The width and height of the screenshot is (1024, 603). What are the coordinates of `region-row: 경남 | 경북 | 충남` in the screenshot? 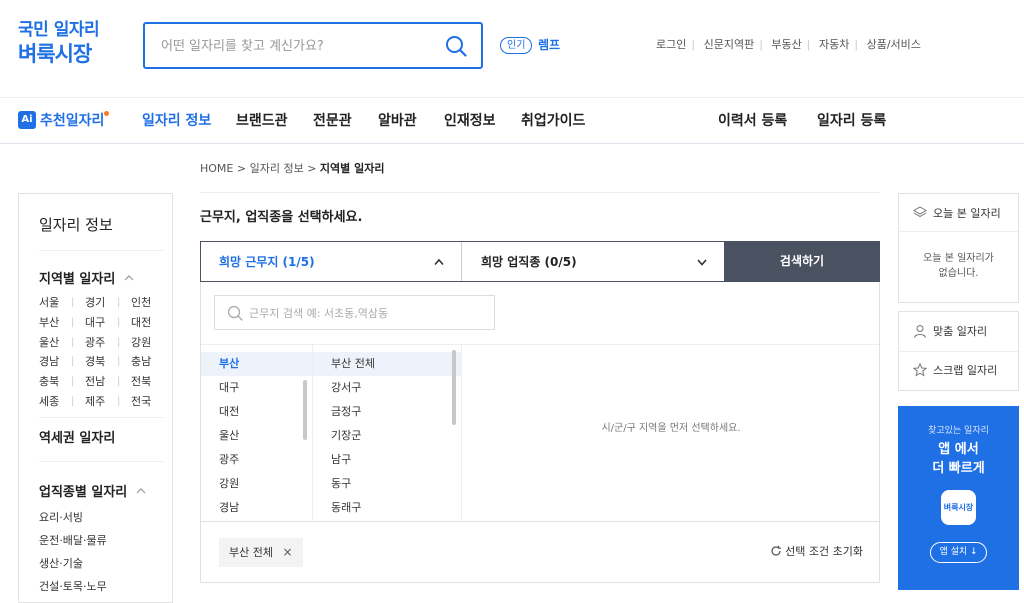 It's located at (101, 362).